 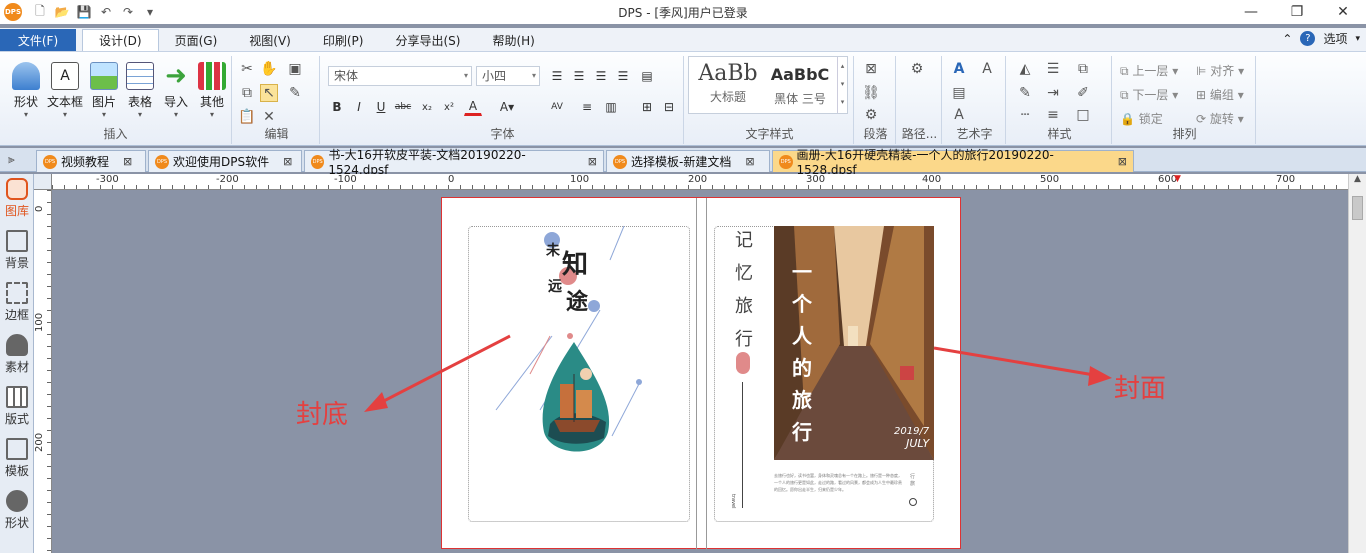 What do you see at coordinates (513, 40) in the screenshot?
I see `tab-help: 帮助(H)` at bounding box center [513, 40].